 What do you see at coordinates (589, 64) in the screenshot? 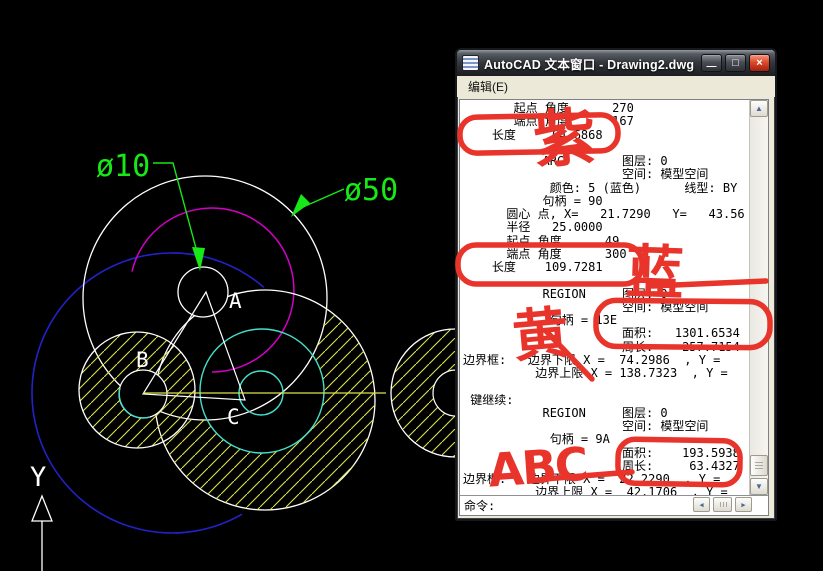
I see `window-title: AutoCAD 文本窗口 - Drawing2.dwg` at bounding box center [589, 64].